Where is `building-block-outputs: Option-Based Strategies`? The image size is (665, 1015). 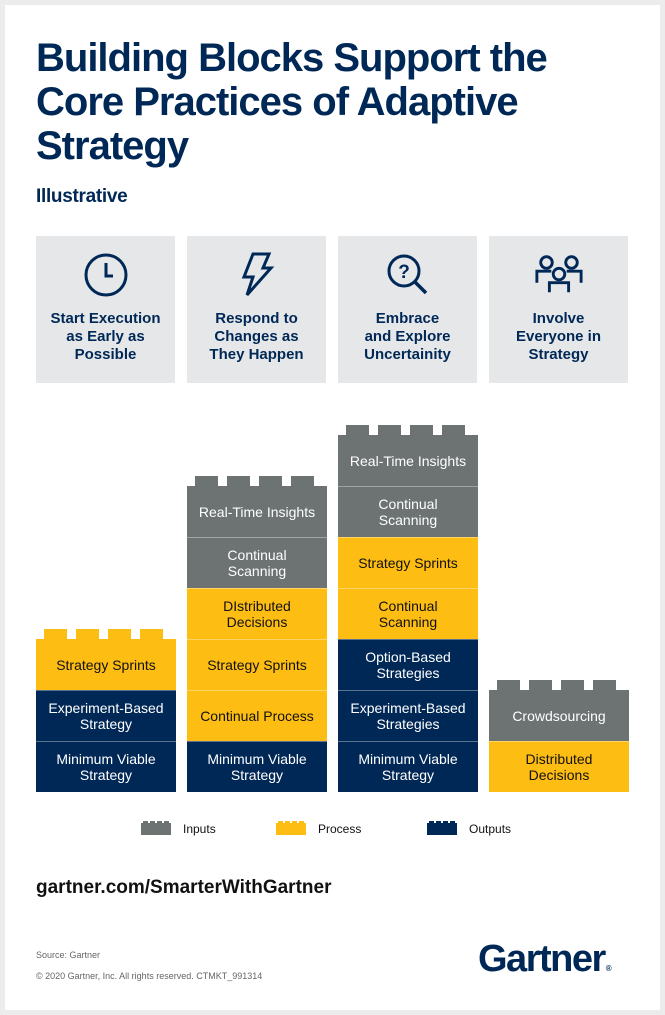 building-block-outputs: Option-Based Strategies is located at coordinates (408, 664).